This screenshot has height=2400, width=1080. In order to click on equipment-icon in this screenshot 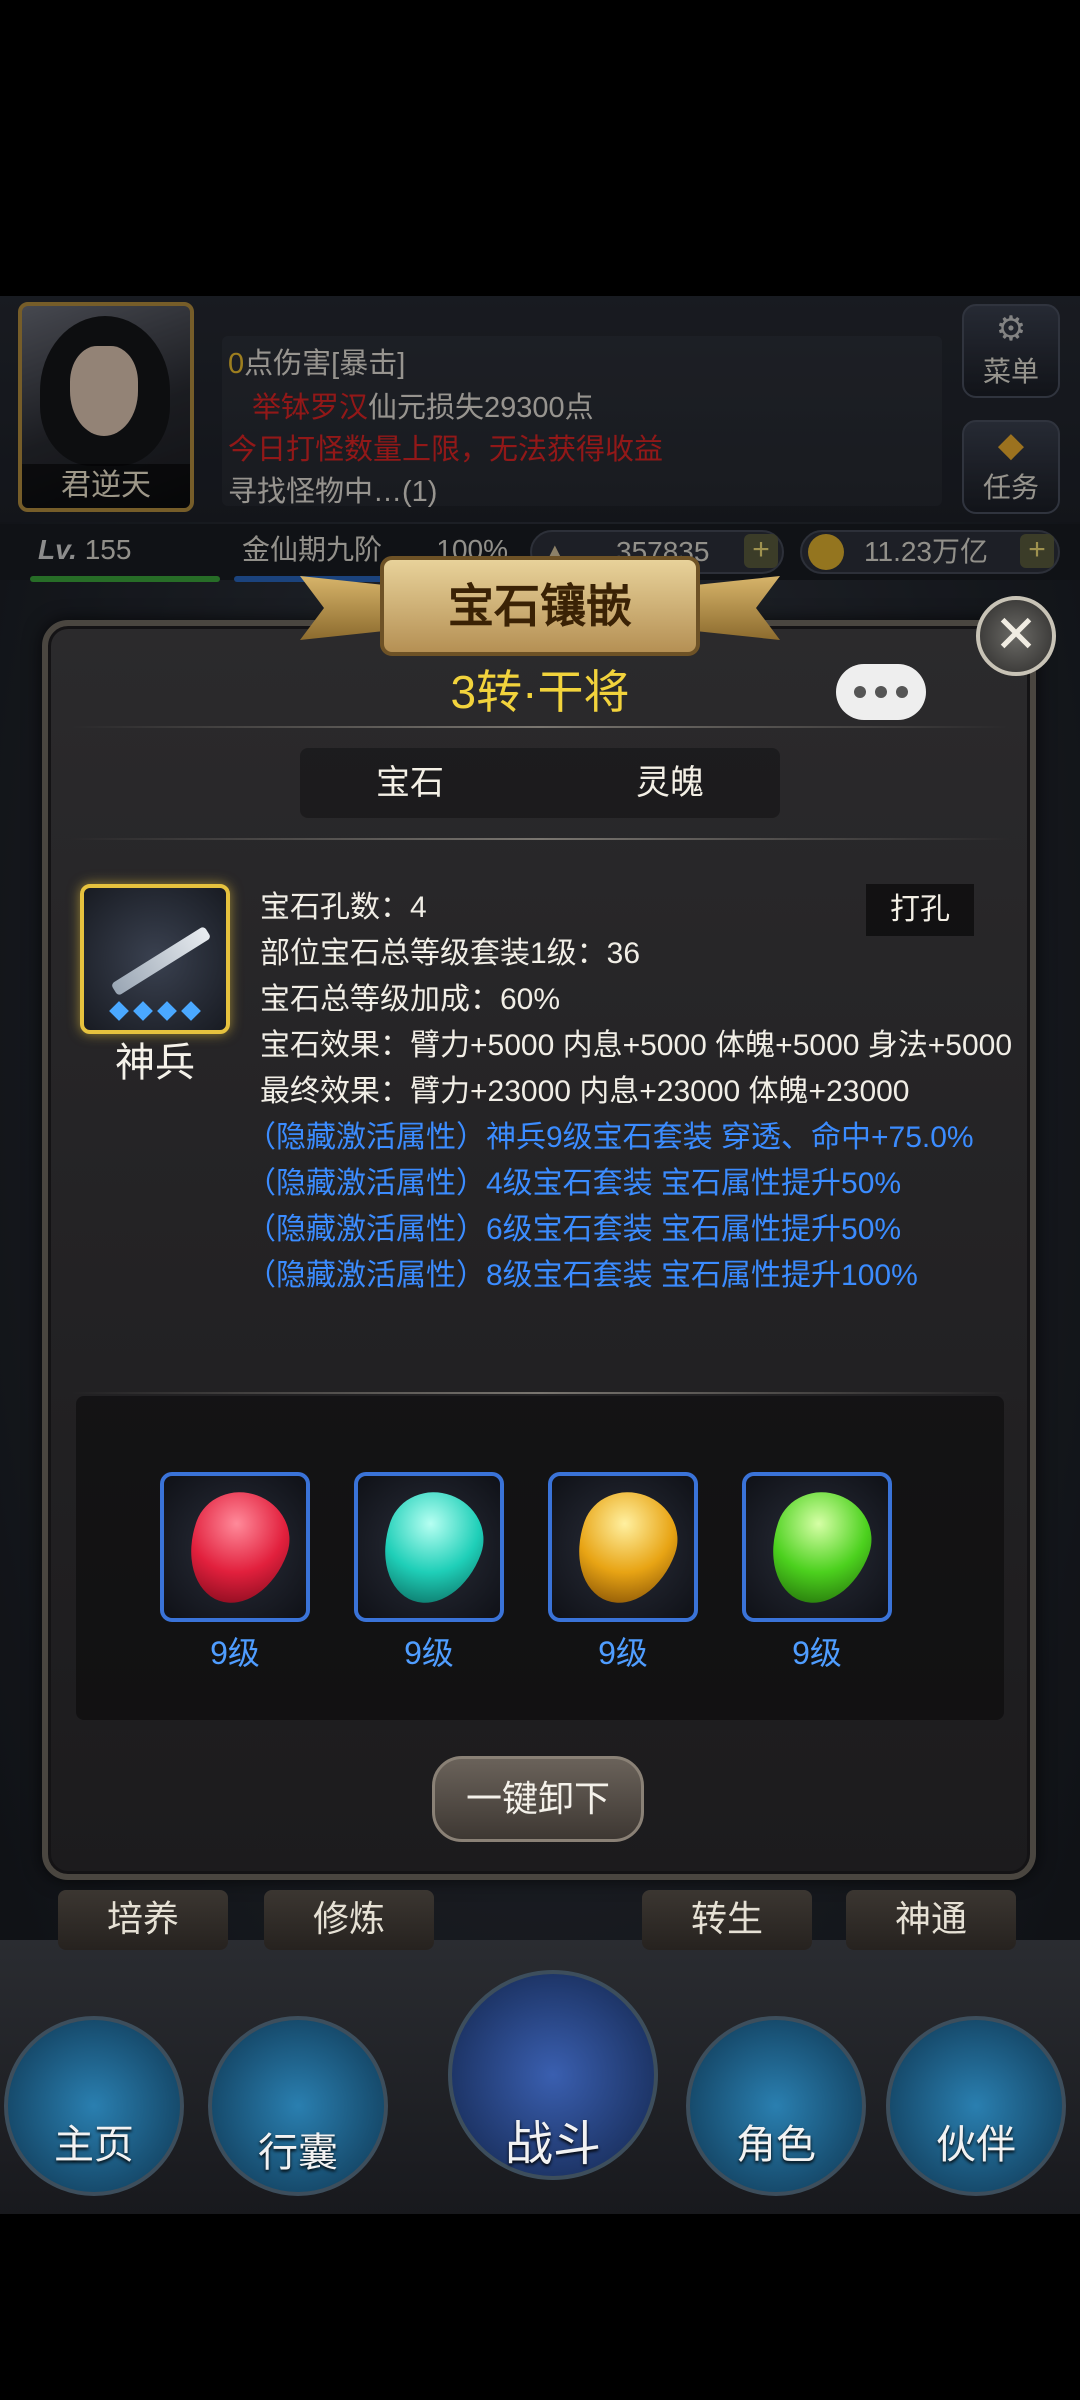, I will do `click(155, 959)`.